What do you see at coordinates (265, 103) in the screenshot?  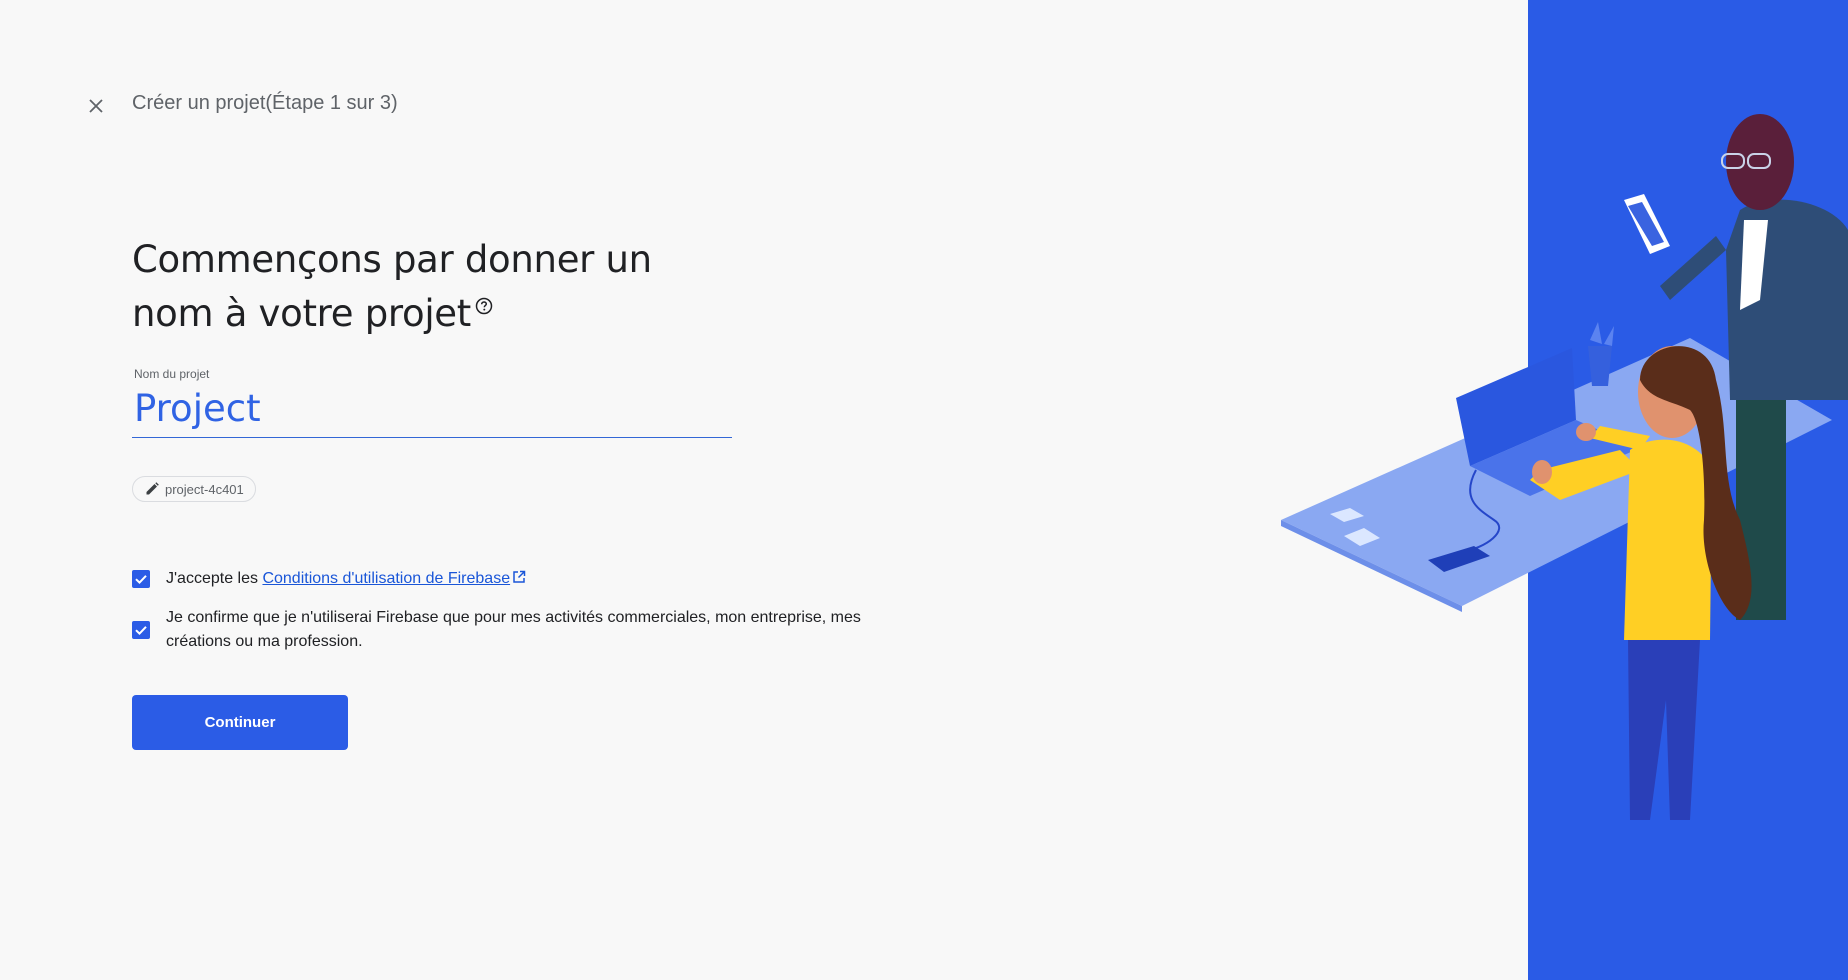 I see `step-title: Créer un projet(Étape 1 sur 3)` at bounding box center [265, 103].